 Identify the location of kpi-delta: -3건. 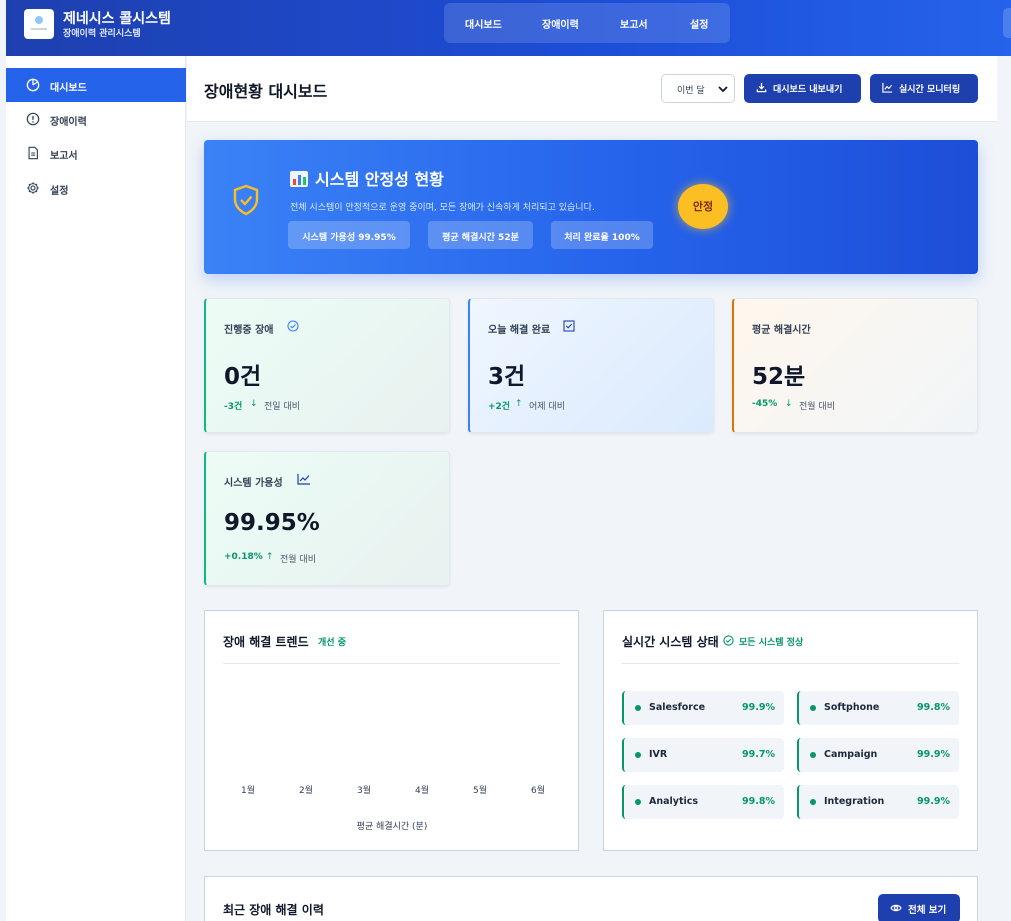
(233, 407).